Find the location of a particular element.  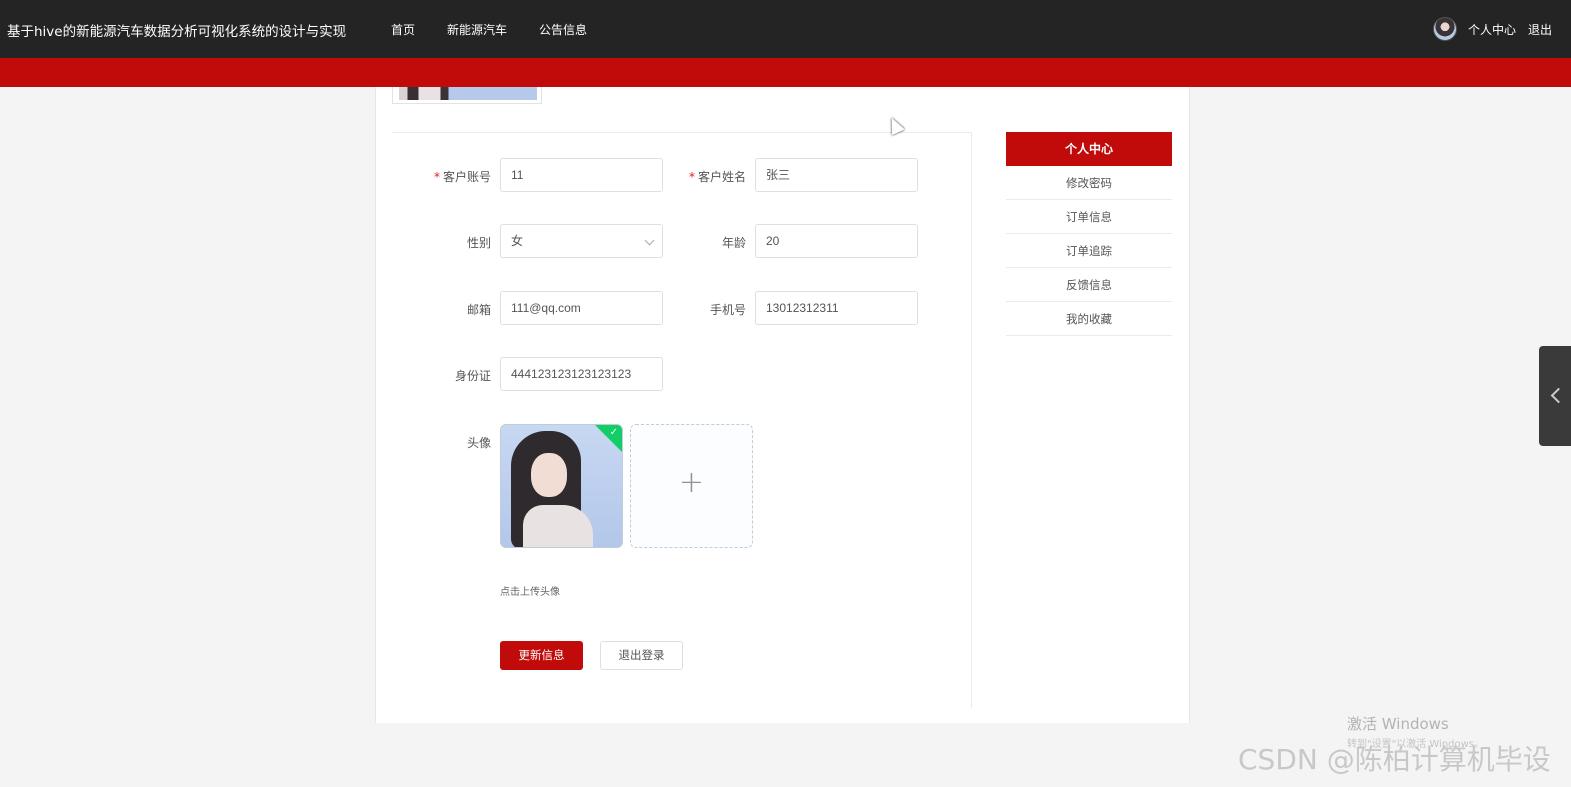

email-label: 邮箱 is located at coordinates (478, 310).